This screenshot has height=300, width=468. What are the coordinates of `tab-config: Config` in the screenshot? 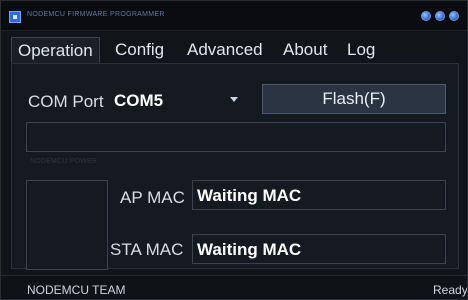 It's located at (139, 50).